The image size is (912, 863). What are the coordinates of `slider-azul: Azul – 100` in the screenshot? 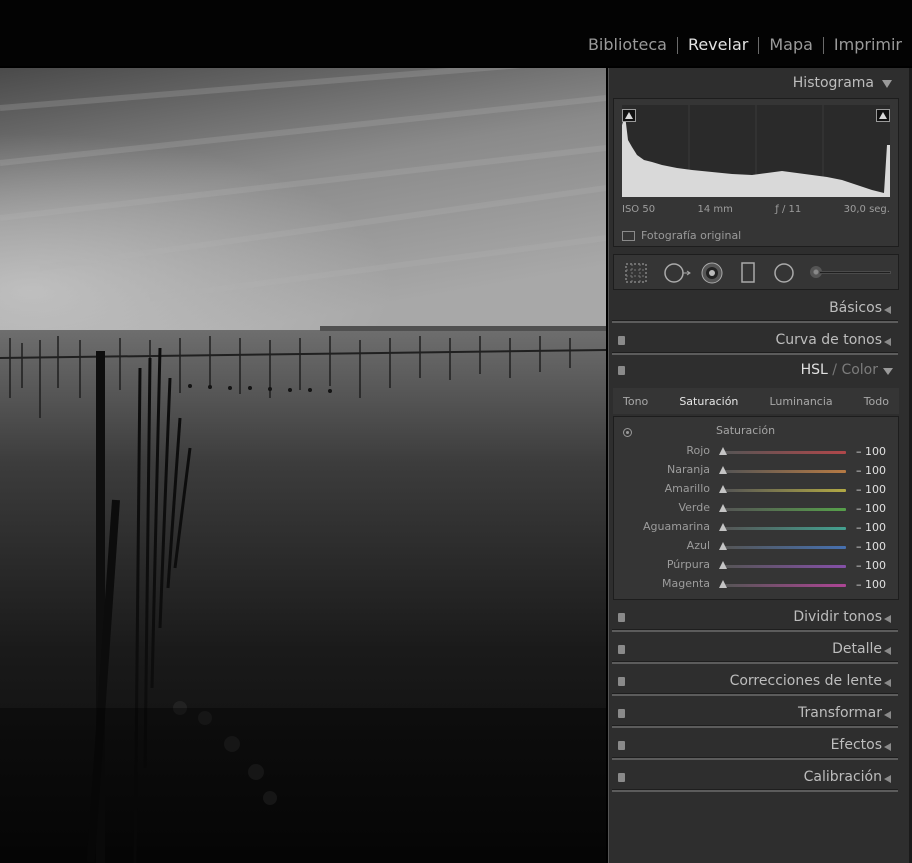 It's located at (756, 546).